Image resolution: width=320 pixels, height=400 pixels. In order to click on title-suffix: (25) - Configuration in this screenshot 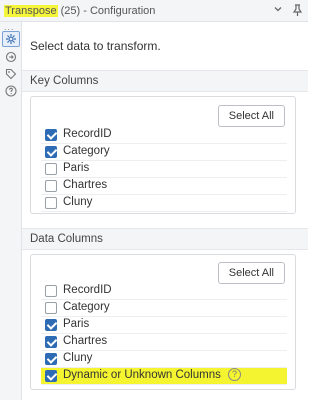, I will do `click(106, 11)`.